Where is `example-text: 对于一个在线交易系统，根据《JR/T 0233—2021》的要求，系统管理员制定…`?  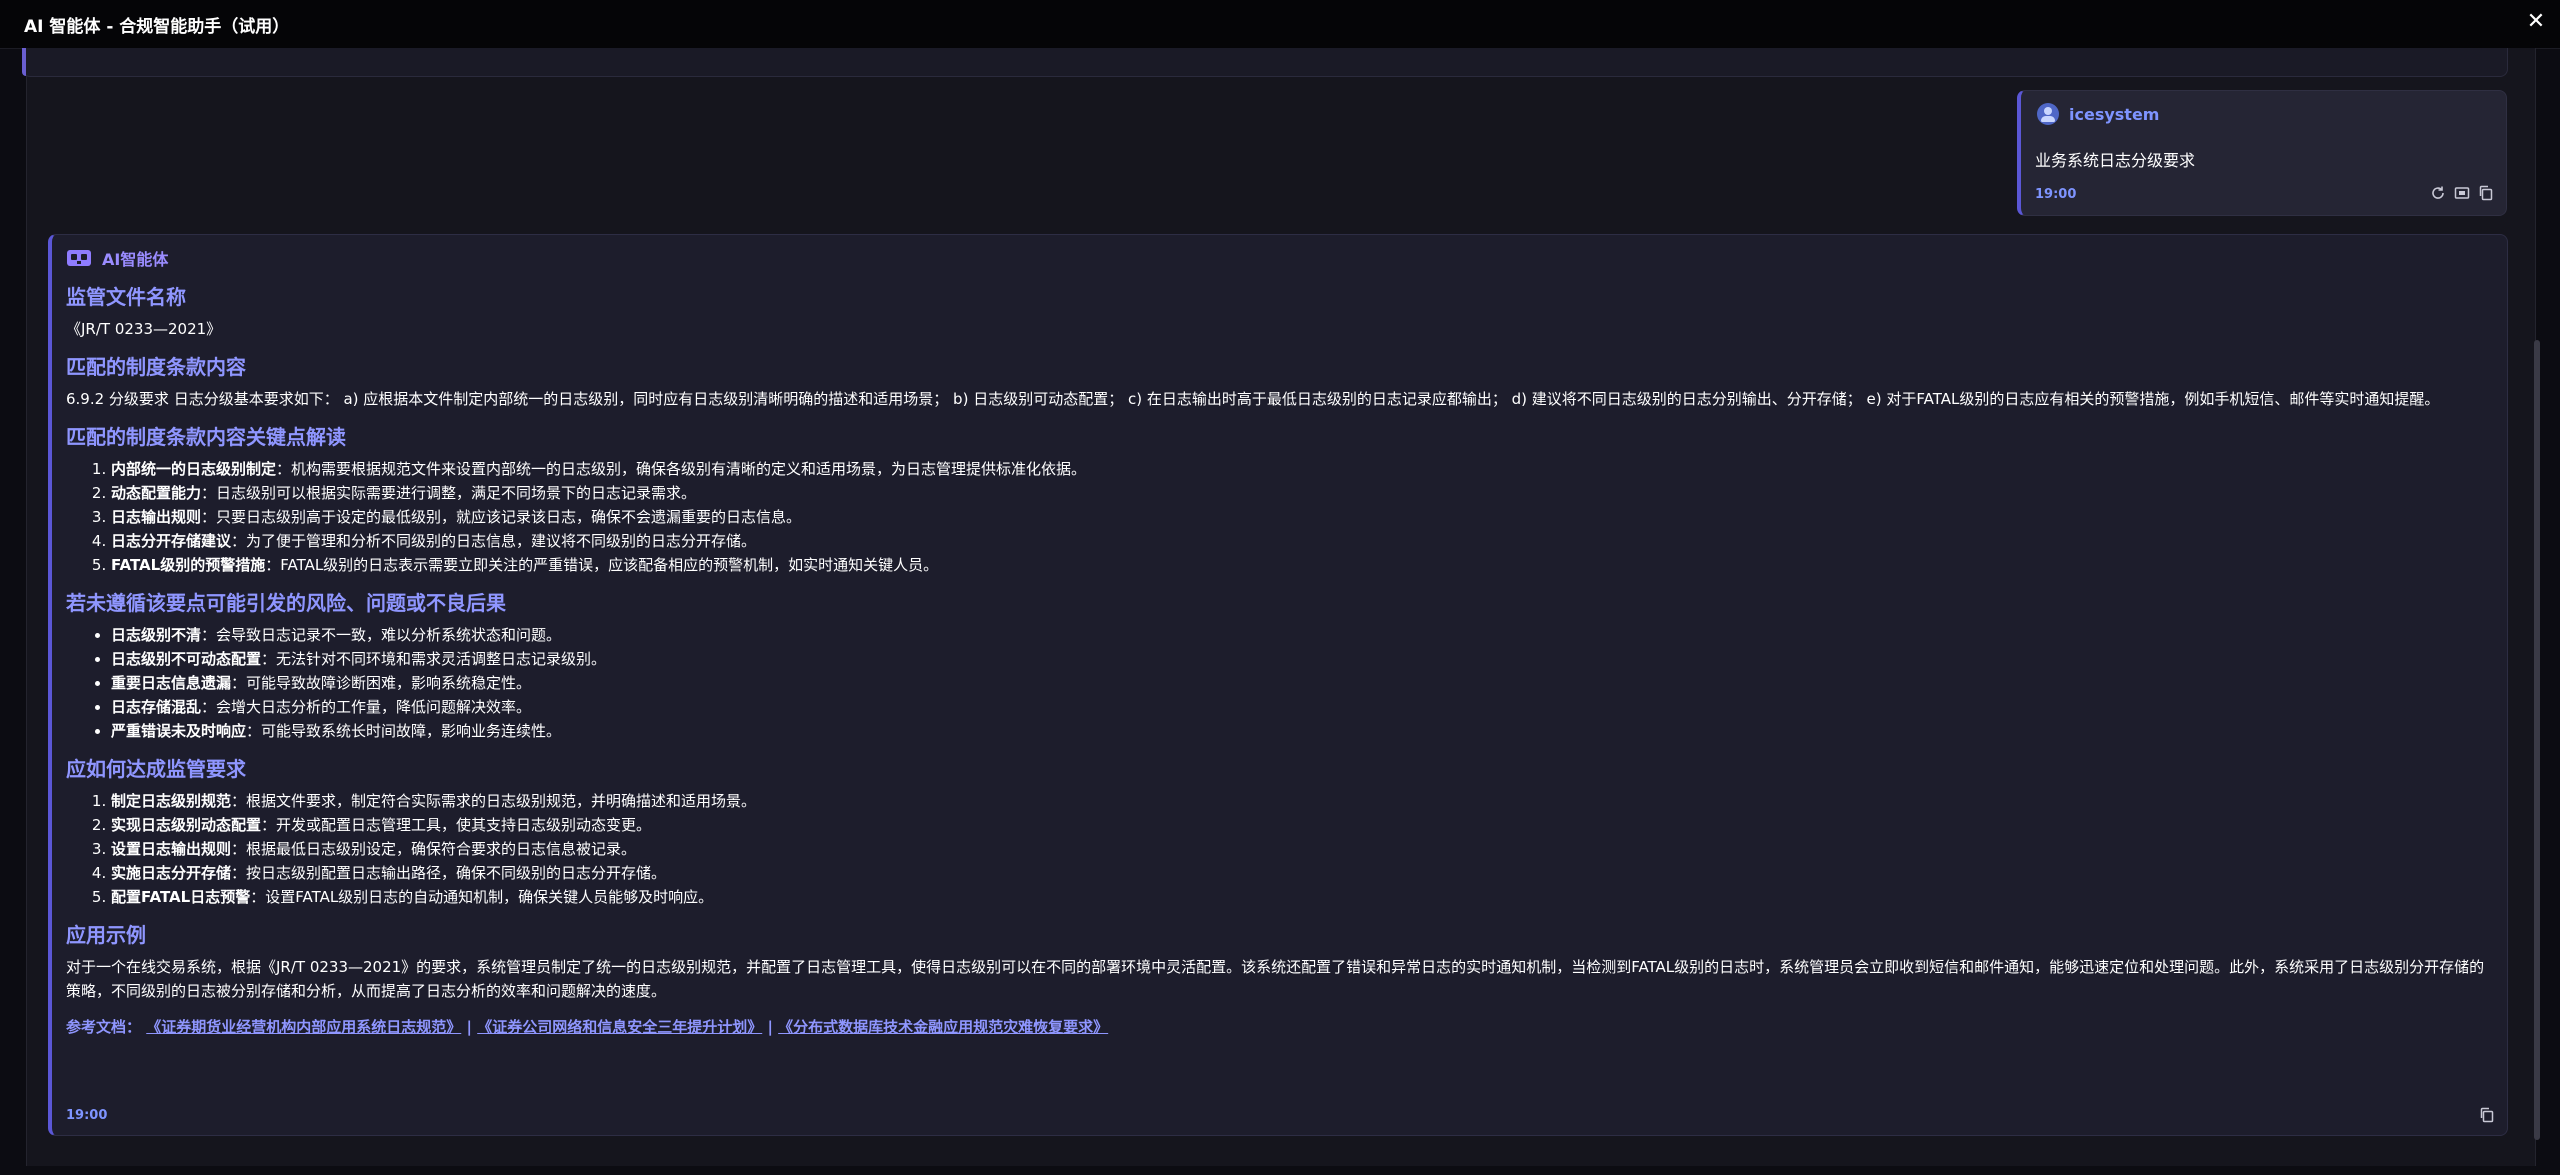 example-text: 对于一个在线交易系统，根据《JR/T 0233—2021》的要求，系统管理员制定… is located at coordinates (1275, 979).